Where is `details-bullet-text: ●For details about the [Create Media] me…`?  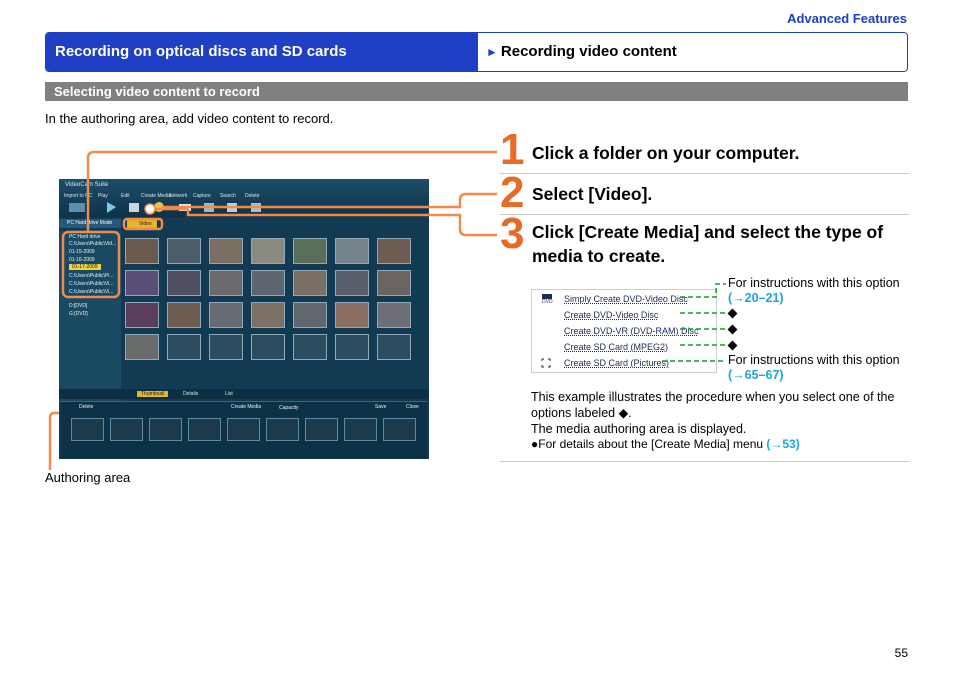 details-bullet-text: ●For details about the [Create Media] me… is located at coordinates (649, 444).